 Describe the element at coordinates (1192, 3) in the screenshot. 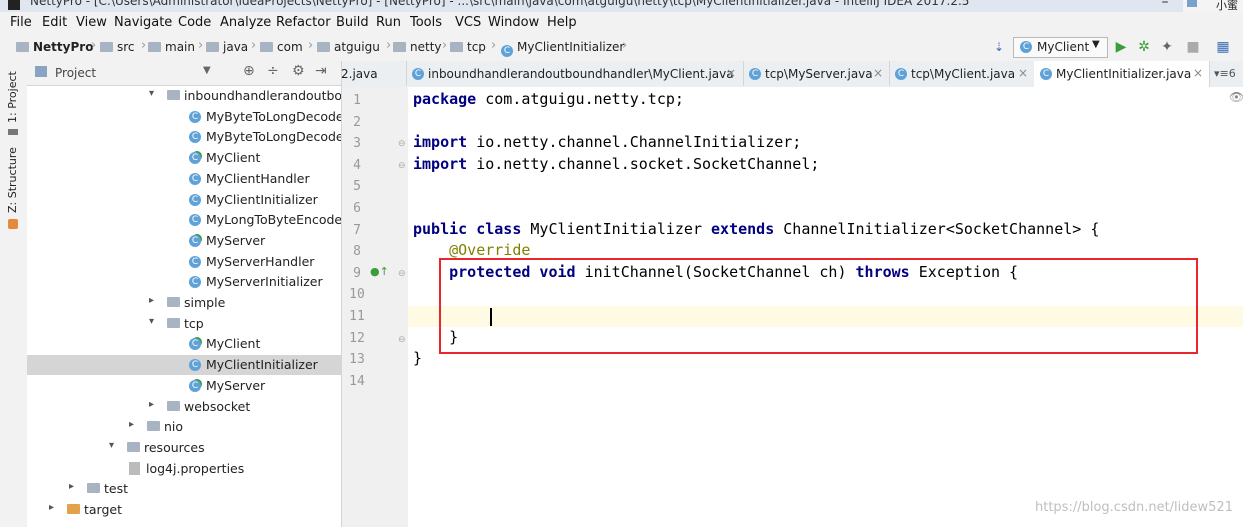

I see `user-avatar-icon` at that location.